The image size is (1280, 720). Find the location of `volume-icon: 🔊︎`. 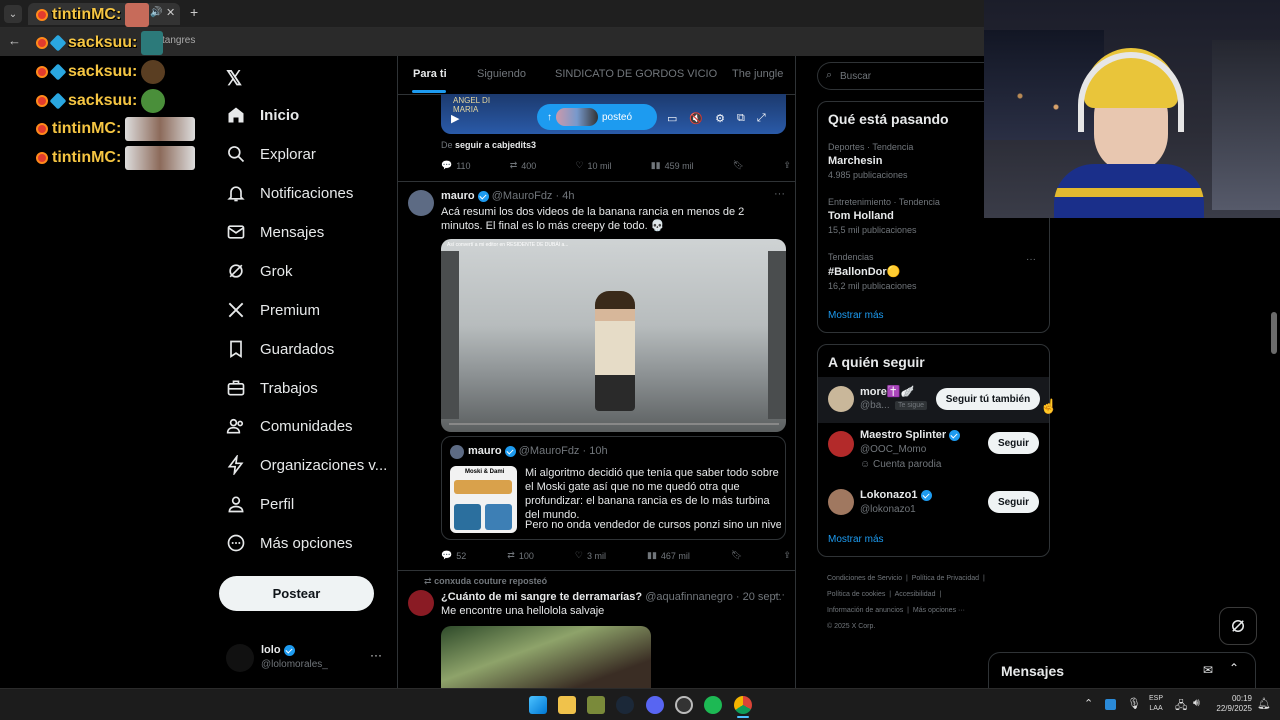

volume-icon: 🔊︎ is located at coordinates (1196, 703).